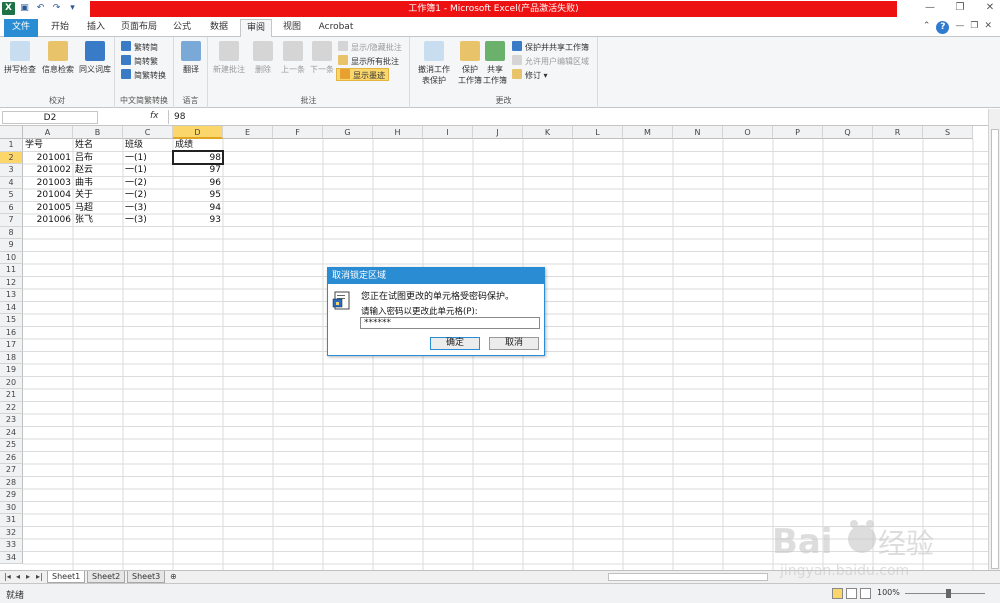  I want to click on row-header-11: 11, so click(11, 270).